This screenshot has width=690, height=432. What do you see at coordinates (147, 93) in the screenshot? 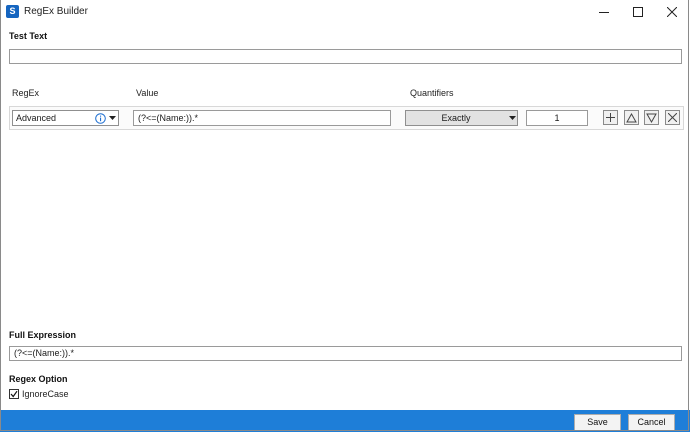
I see `value-column-header: Value` at bounding box center [147, 93].